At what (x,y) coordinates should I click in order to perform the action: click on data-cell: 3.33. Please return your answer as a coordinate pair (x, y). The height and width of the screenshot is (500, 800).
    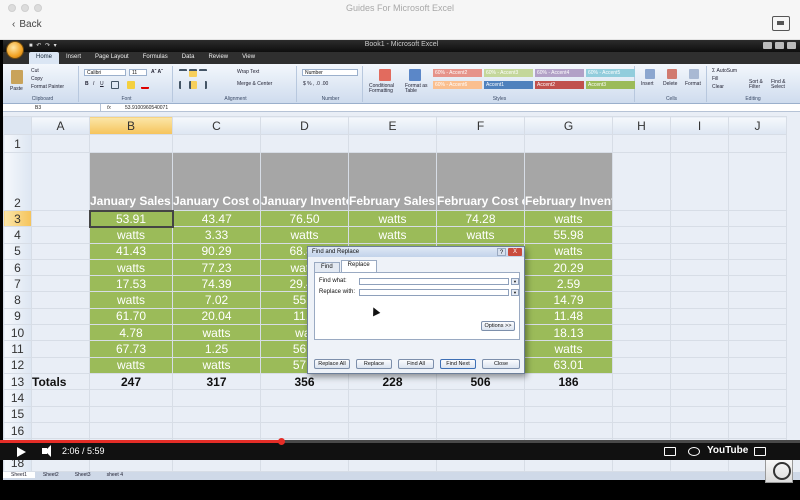
    Looking at the image, I should click on (216, 235).